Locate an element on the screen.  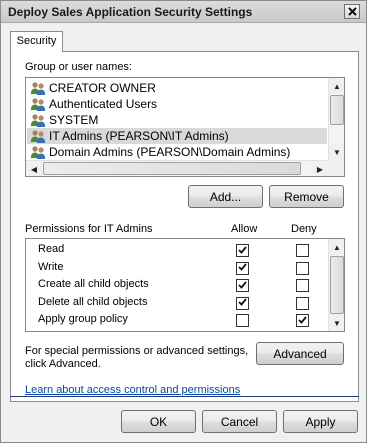
permission-row: Delete all child objects is located at coordinates (176, 303).